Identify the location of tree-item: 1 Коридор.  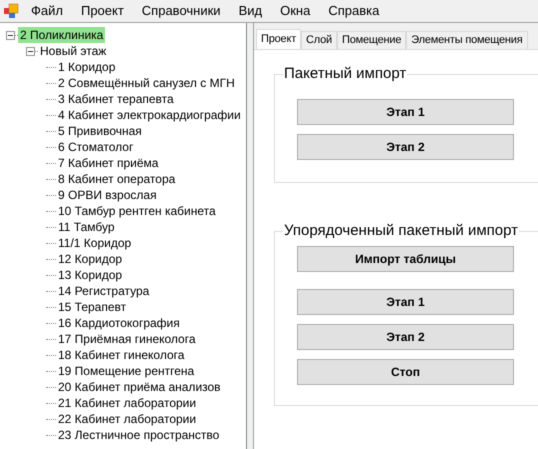
(87, 67).